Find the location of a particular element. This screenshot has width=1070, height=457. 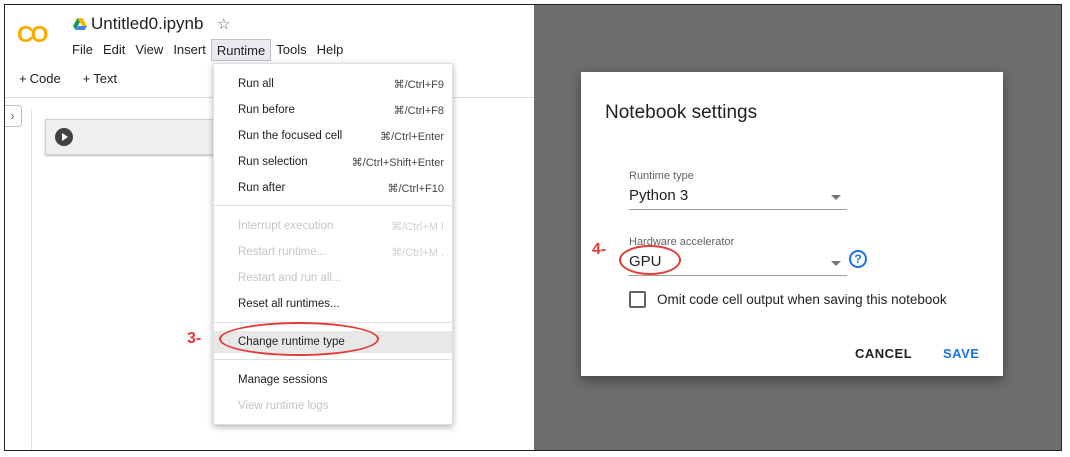

star-icon: ☆ is located at coordinates (223, 24).